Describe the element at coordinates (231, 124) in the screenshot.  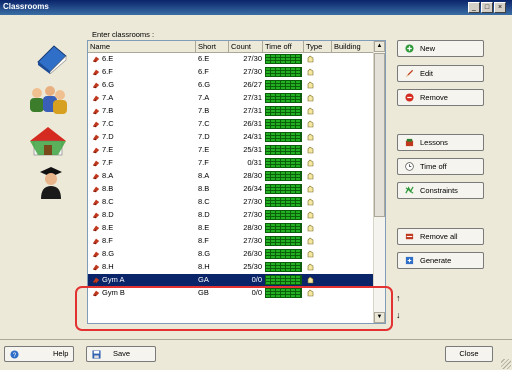
I see `table-row: 7.C 7.C 26/31` at that location.